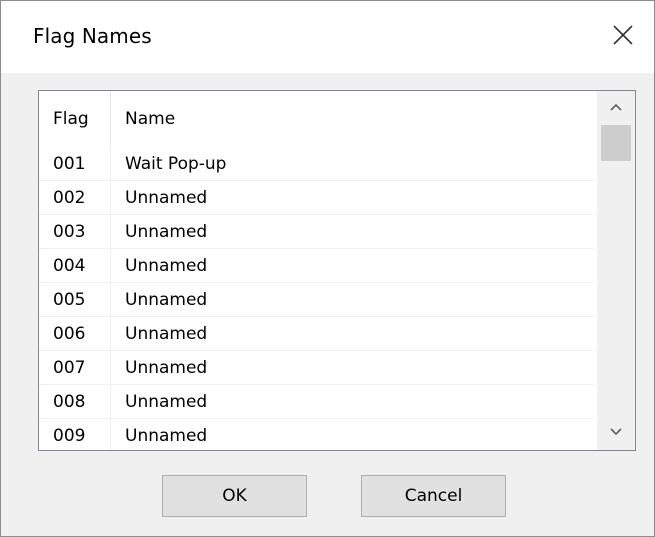  What do you see at coordinates (317, 198) in the screenshot?
I see `table-row: 002 Unnamed` at bounding box center [317, 198].